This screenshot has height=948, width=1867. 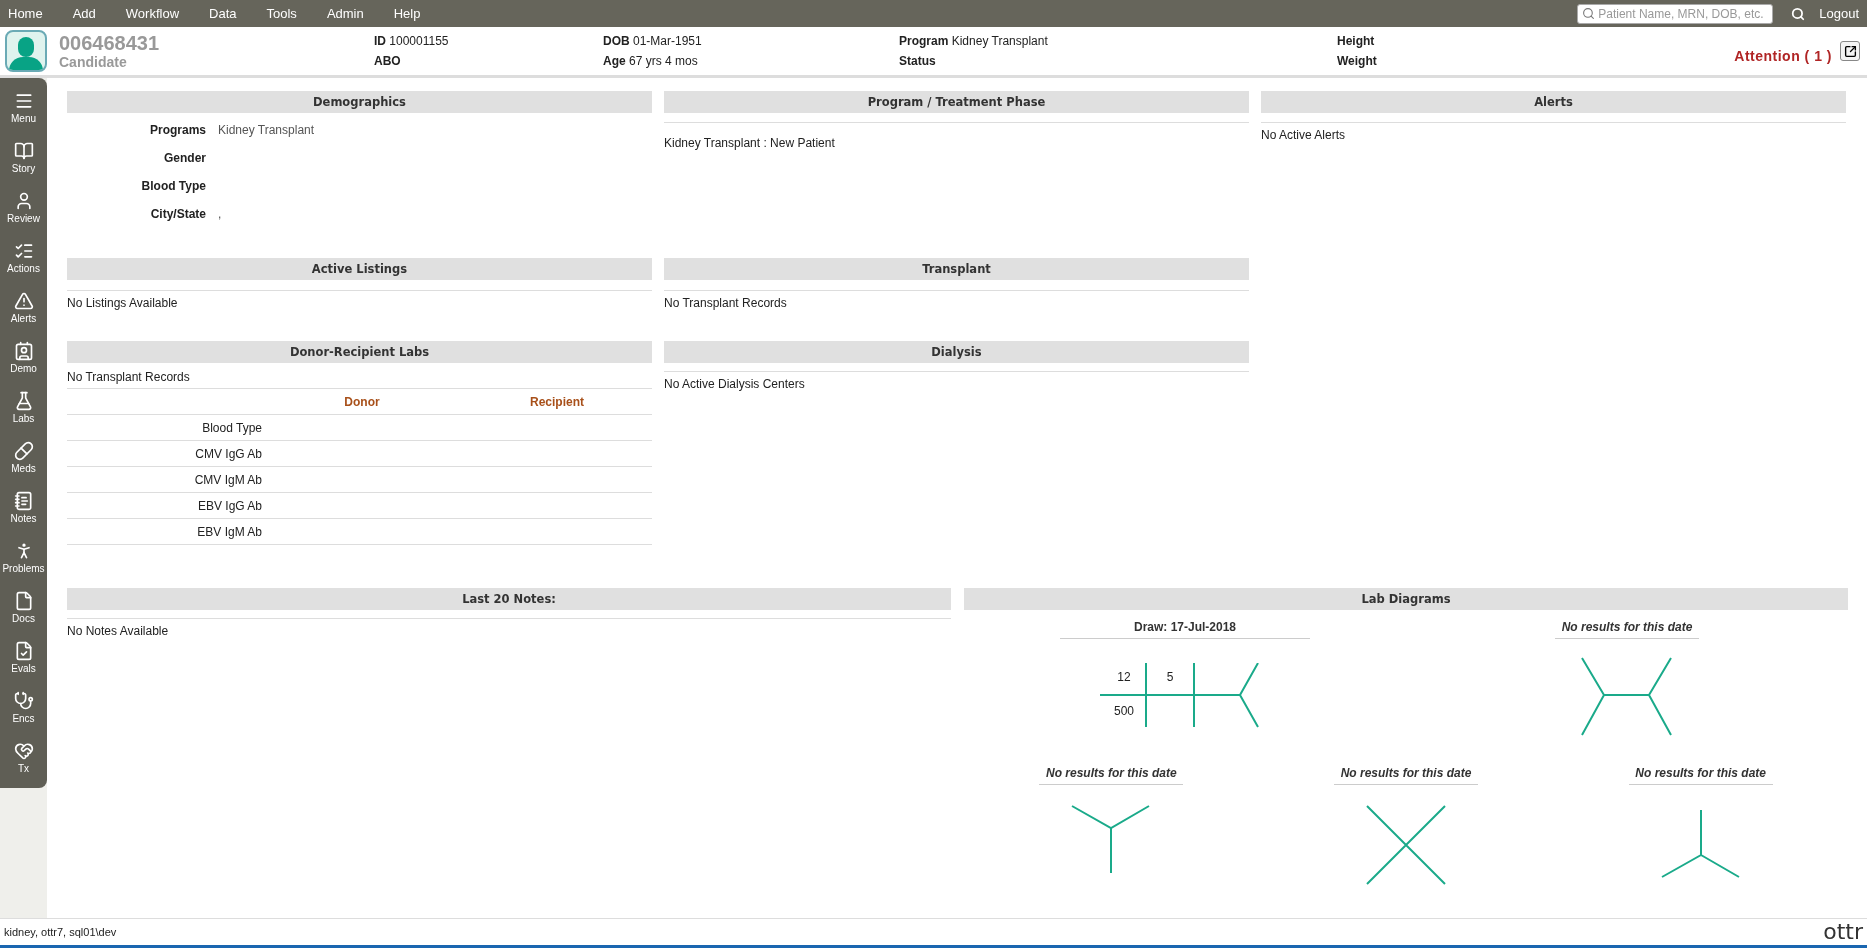 What do you see at coordinates (956, 102) in the screenshot?
I see `panel-header: Program / Treatment Phase` at bounding box center [956, 102].